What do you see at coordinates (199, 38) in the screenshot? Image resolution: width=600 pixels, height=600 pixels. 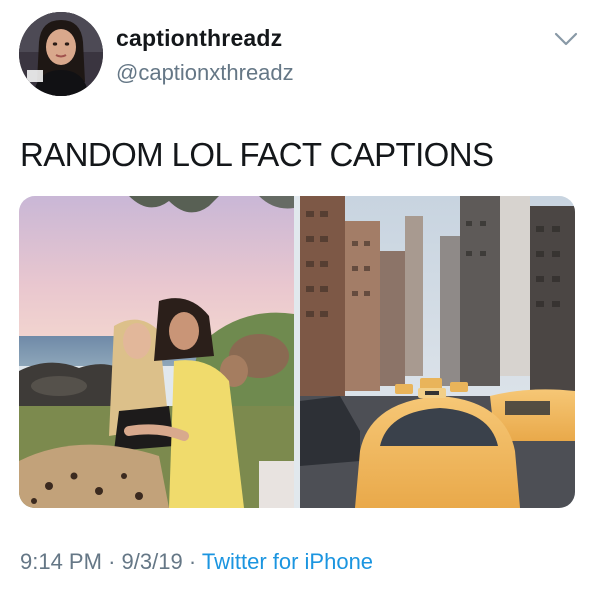 I see `display-name: captionthreadz` at bounding box center [199, 38].